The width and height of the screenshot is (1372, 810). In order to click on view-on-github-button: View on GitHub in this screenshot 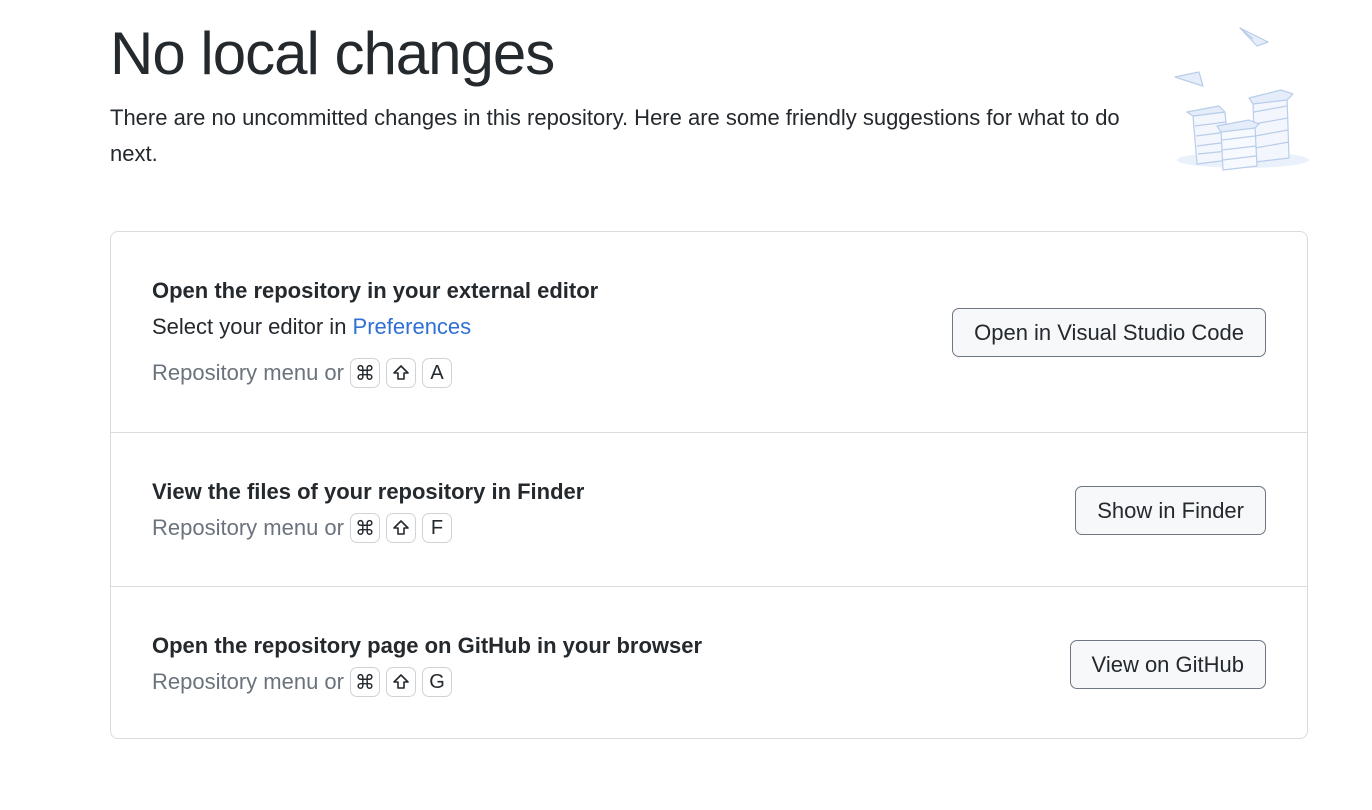, I will do `click(1167, 664)`.